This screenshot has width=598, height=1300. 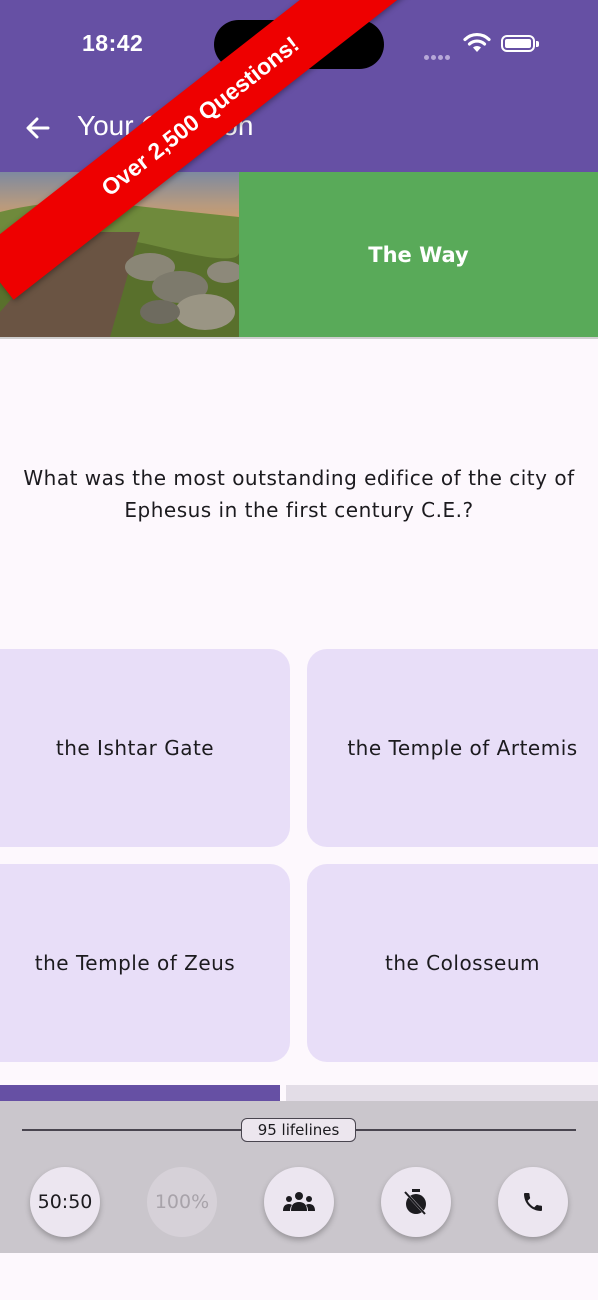 What do you see at coordinates (438, 54) in the screenshot?
I see `signal-icon` at bounding box center [438, 54].